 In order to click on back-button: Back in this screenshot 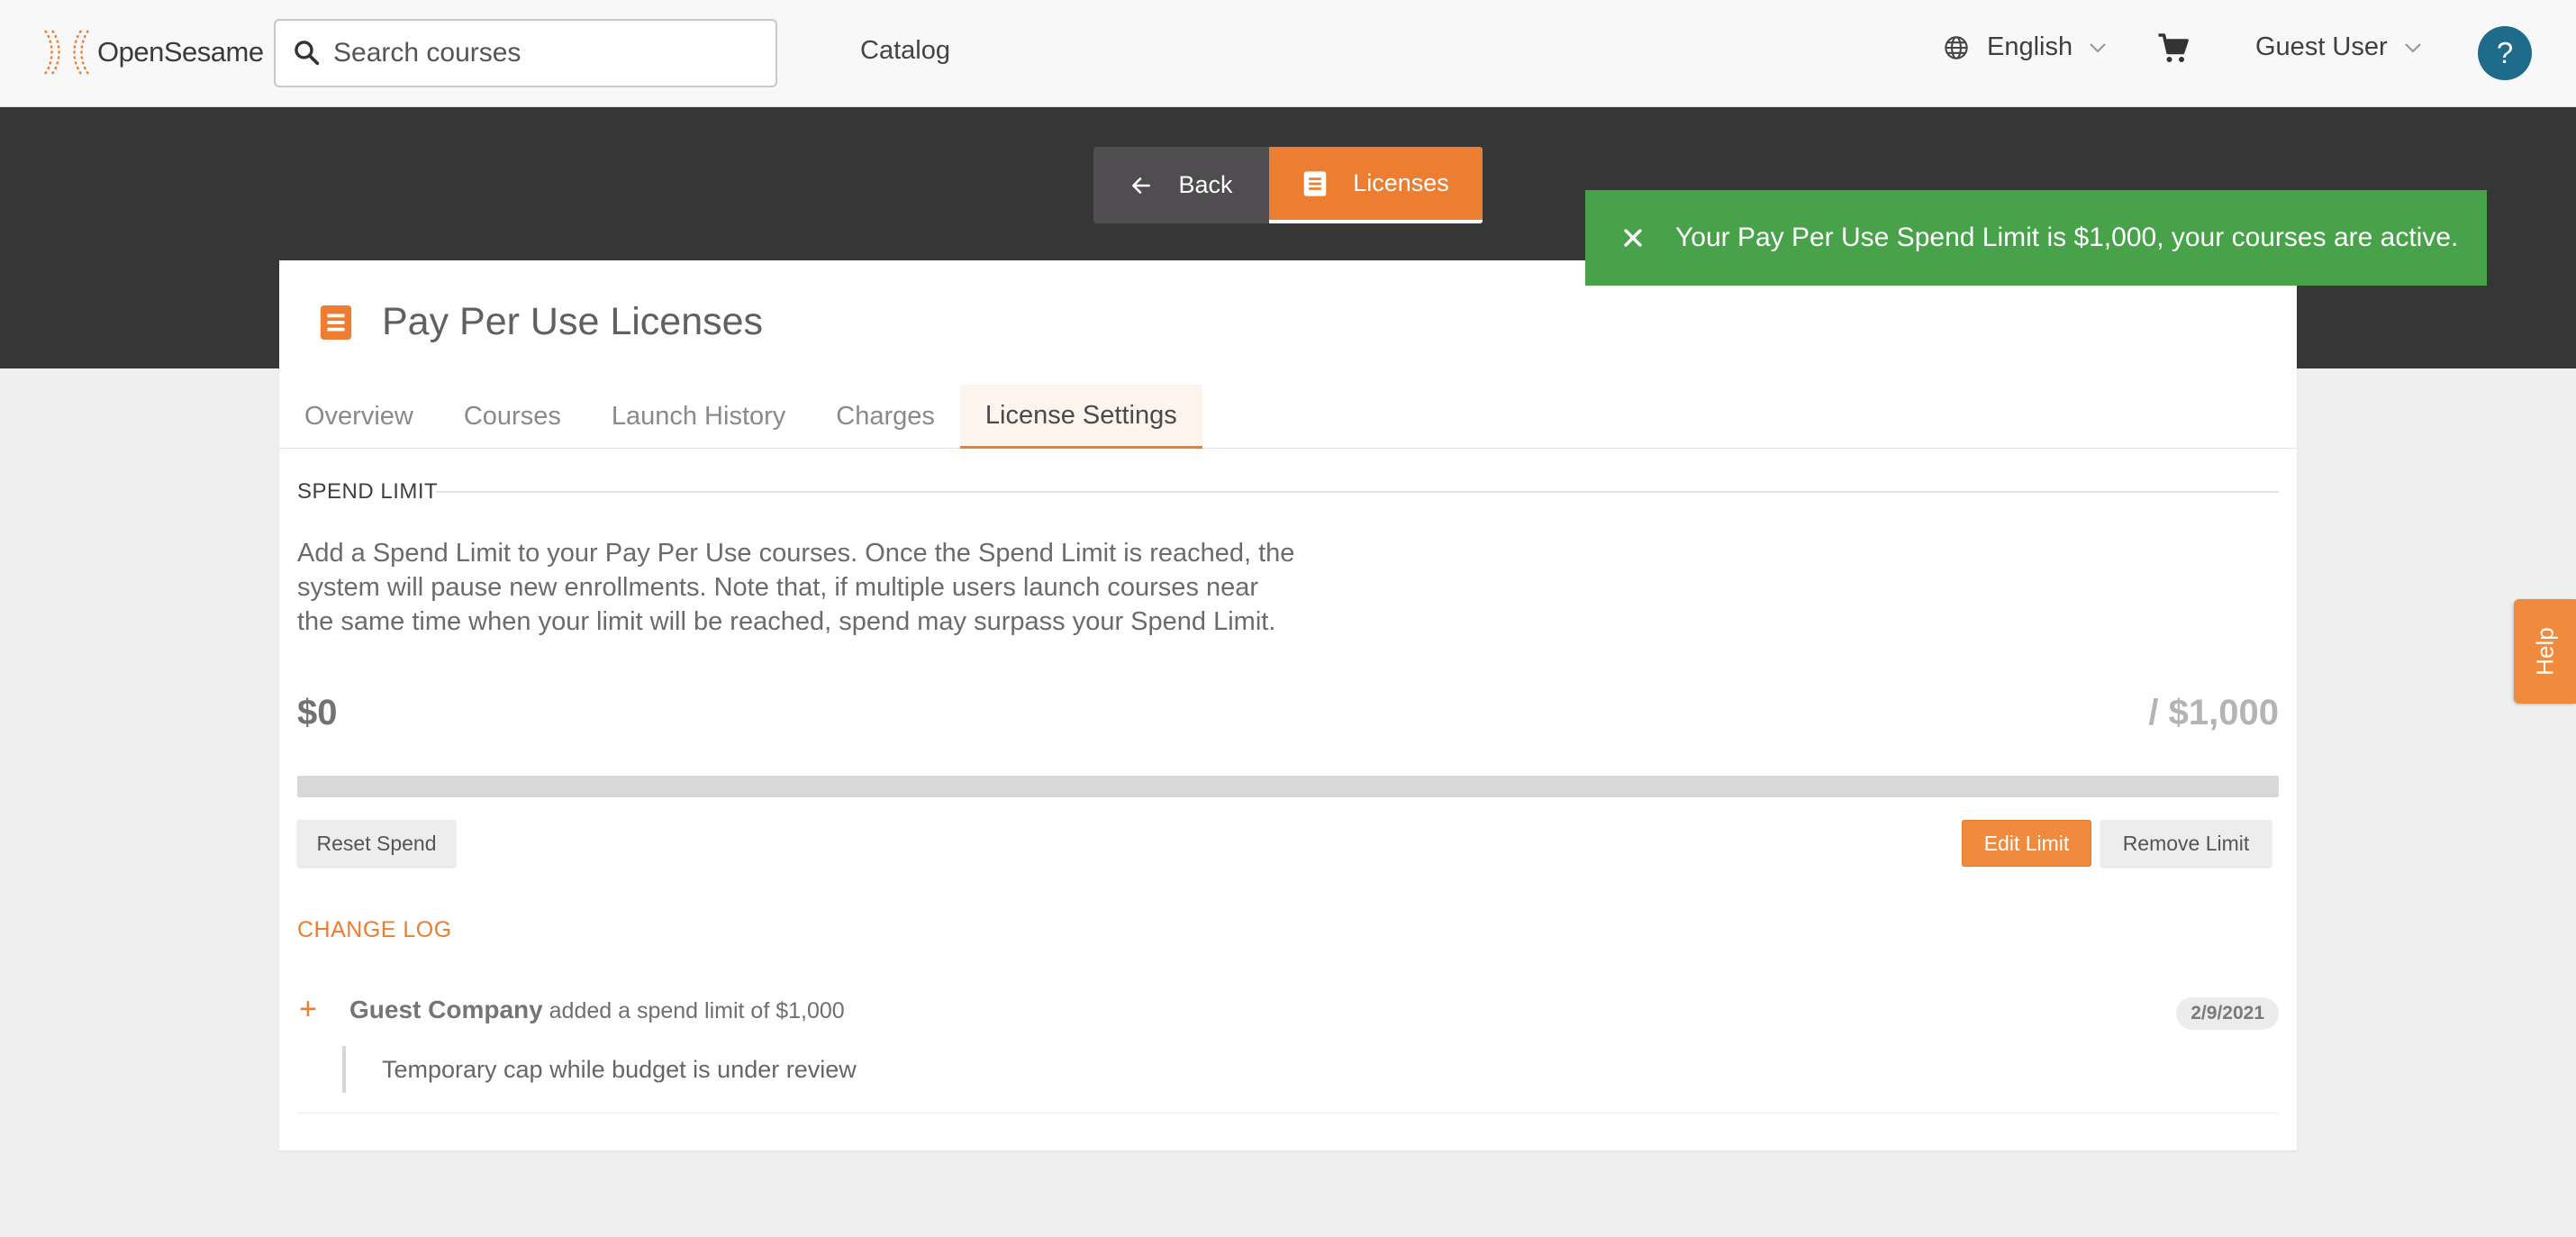, I will do `click(1181, 185)`.